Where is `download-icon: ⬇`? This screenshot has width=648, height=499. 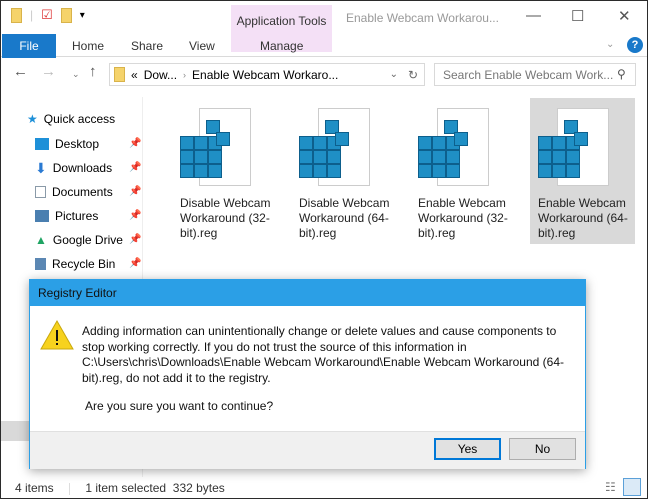 download-icon: ⬇ is located at coordinates (41, 167).